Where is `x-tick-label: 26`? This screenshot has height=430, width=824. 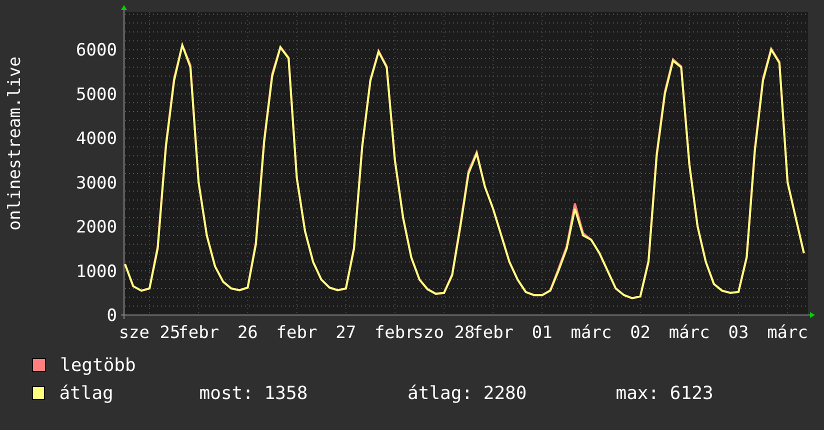 x-tick-label: 26 is located at coordinates (247, 333).